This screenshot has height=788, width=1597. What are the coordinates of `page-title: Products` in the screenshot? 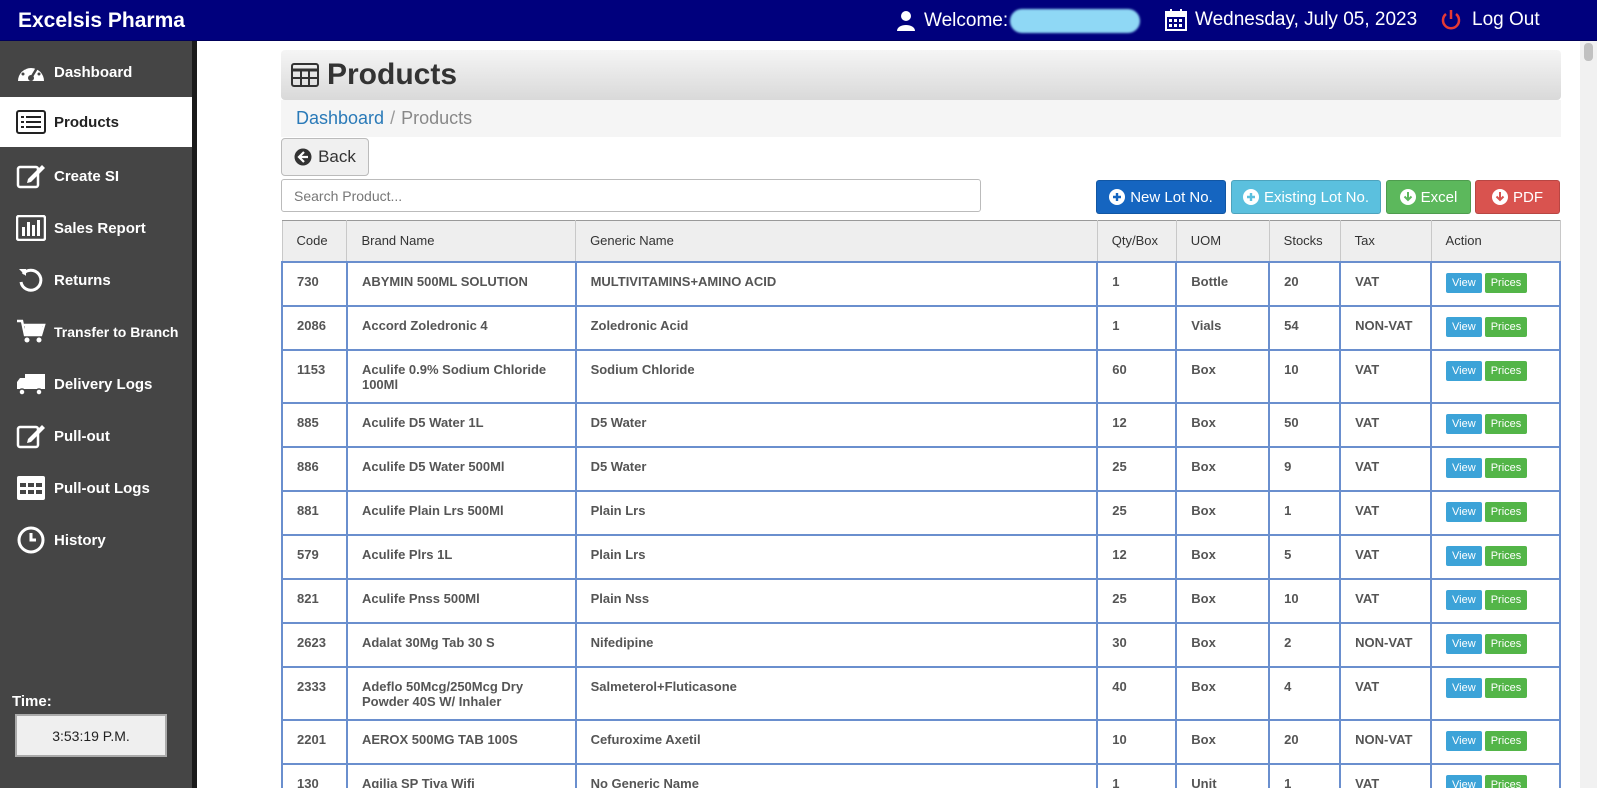 It's located at (392, 74).